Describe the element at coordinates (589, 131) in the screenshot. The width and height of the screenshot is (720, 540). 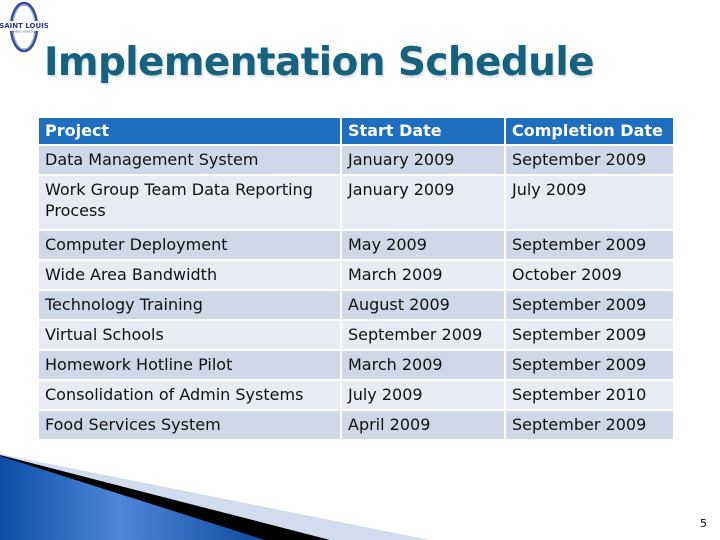
I see `header-completion-date: Completion Date` at that location.